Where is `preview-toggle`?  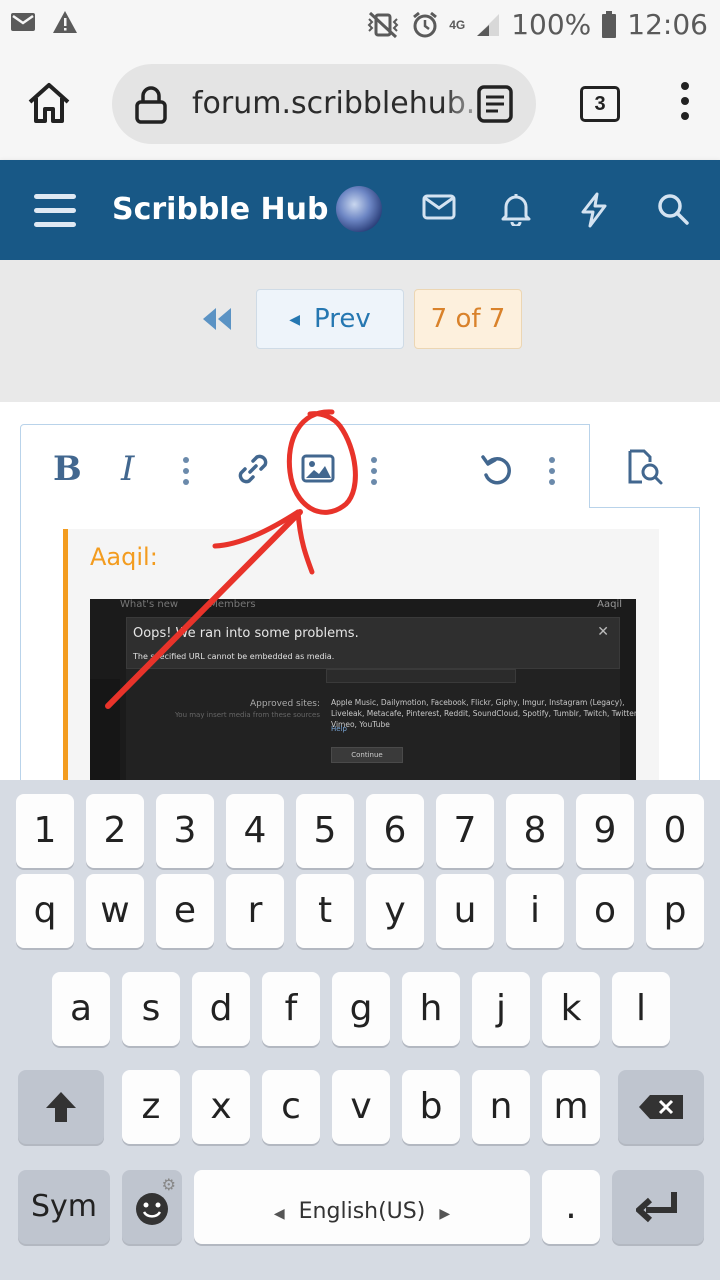 preview-toggle is located at coordinates (644, 466).